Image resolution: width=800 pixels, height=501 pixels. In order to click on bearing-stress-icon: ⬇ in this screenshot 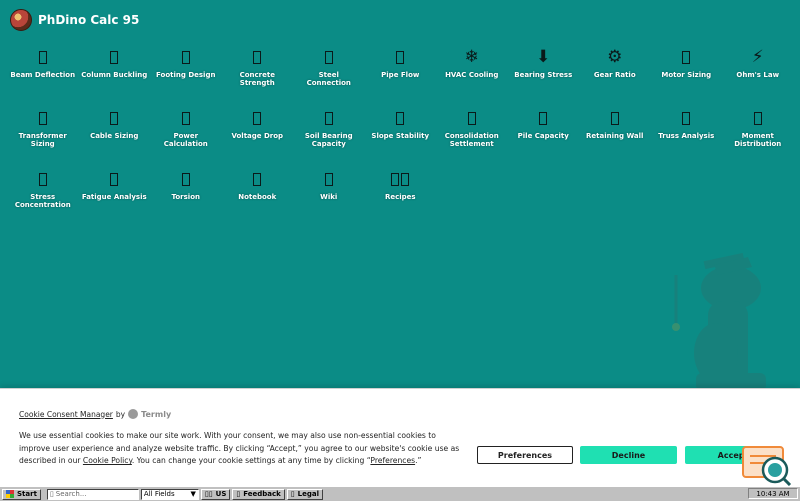, I will do `click(543, 56)`.